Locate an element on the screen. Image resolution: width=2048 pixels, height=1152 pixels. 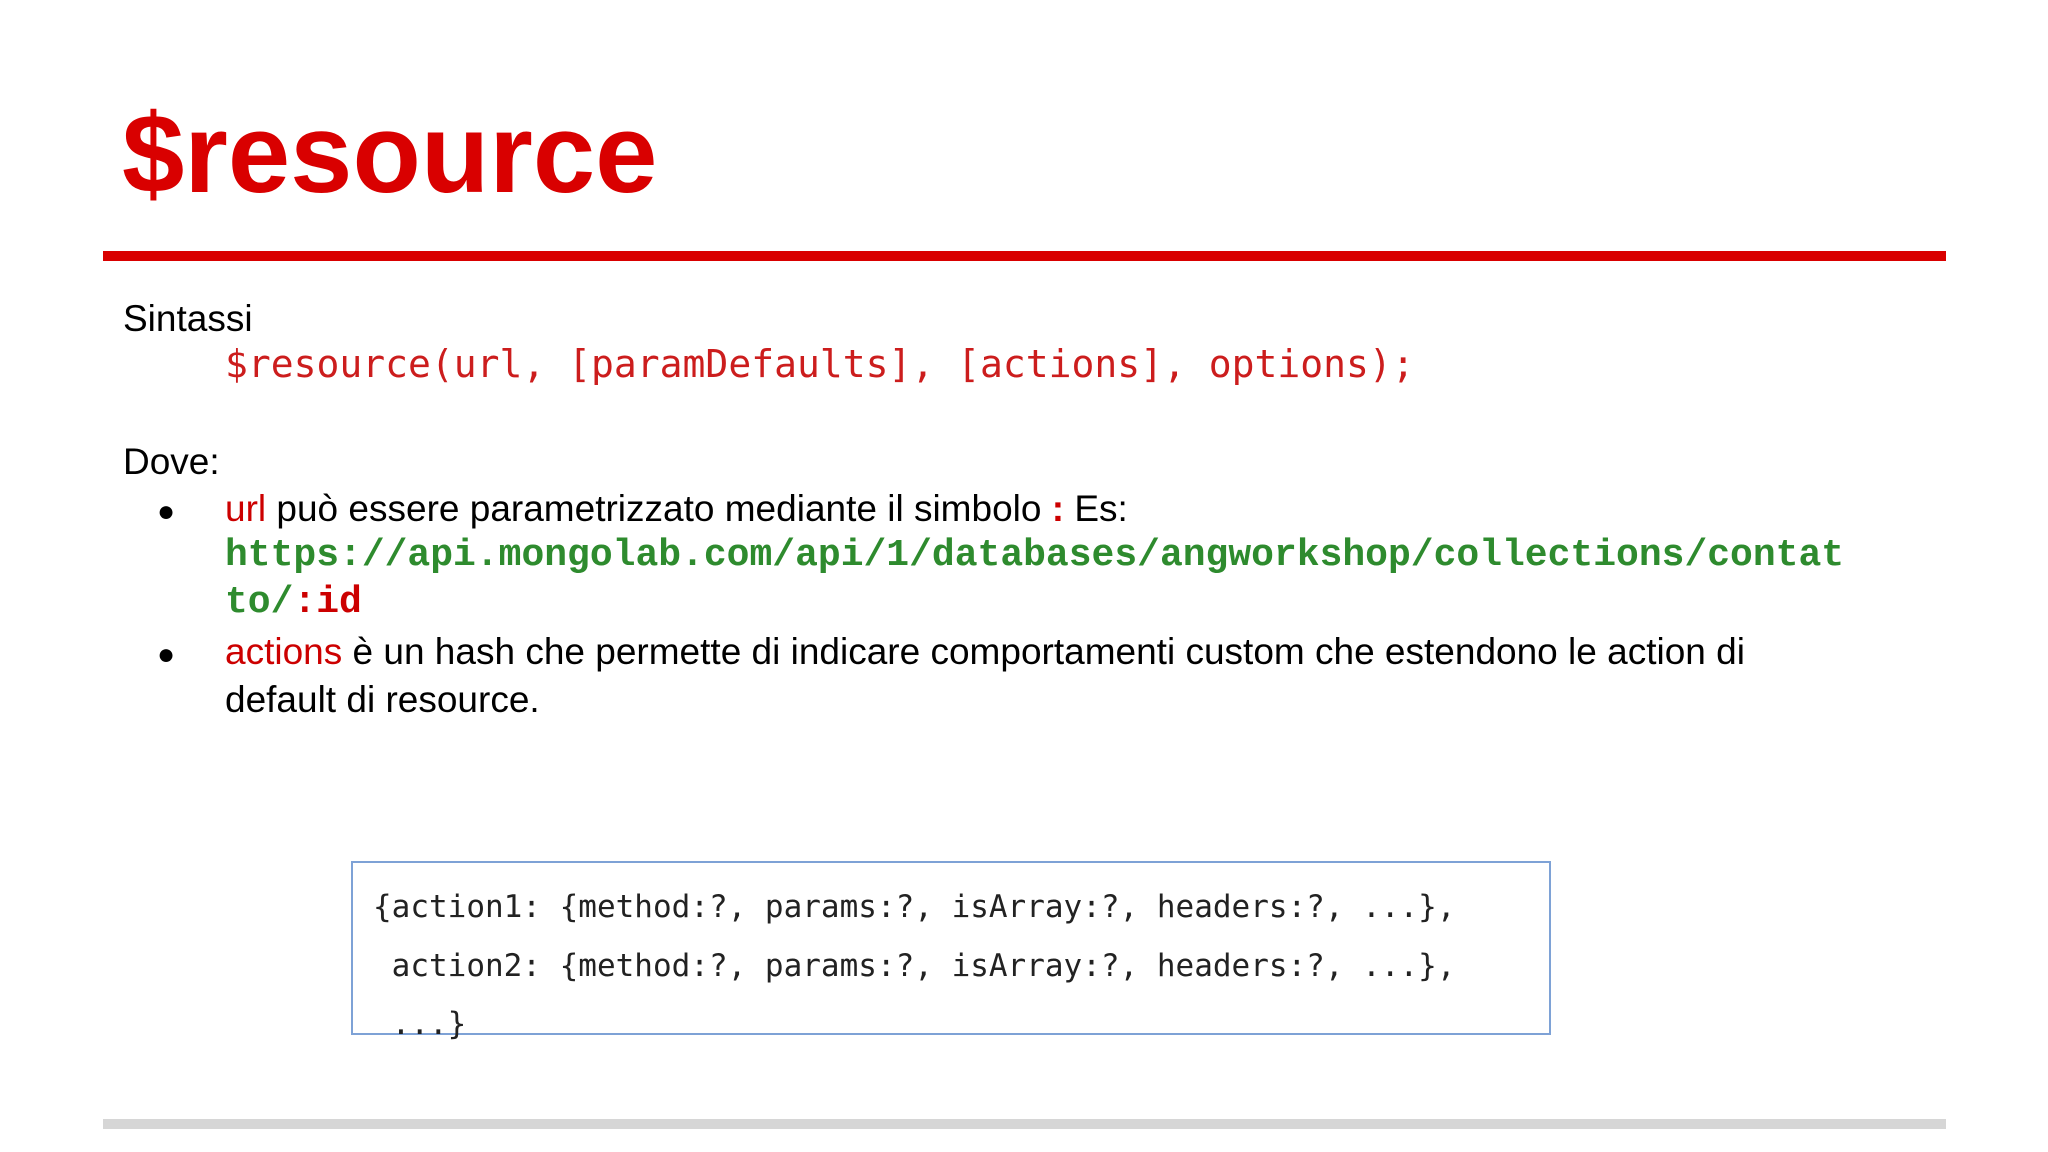
example-url-line2: to/:id is located at coordinates (293, 603).